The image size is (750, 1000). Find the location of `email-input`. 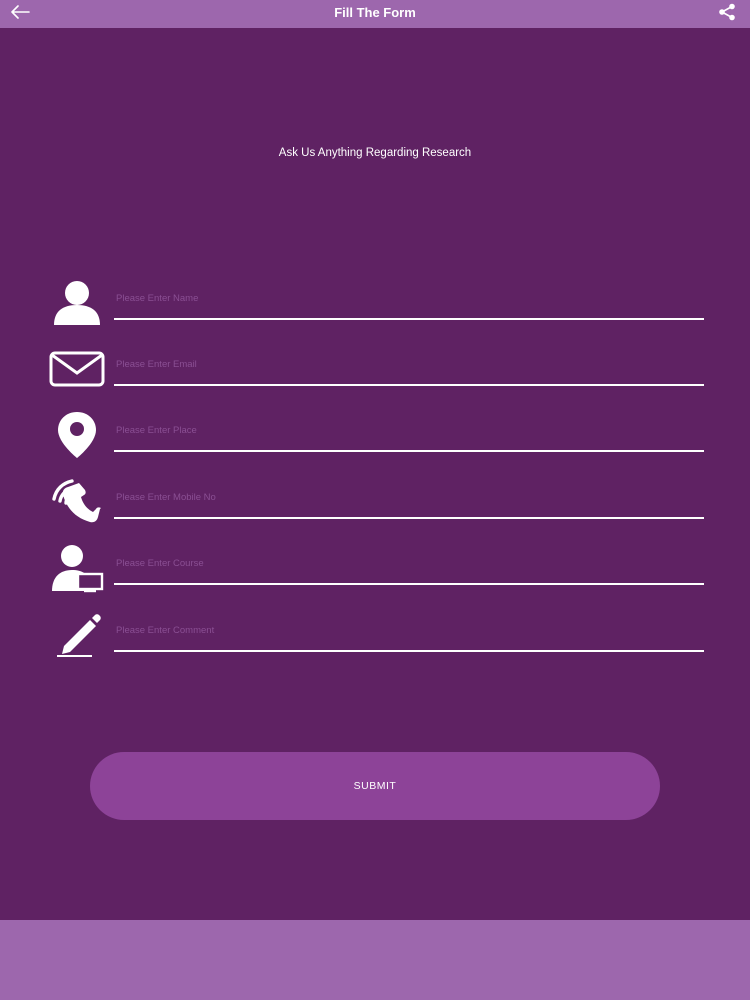

email-input is located at coordinates (409, 368).